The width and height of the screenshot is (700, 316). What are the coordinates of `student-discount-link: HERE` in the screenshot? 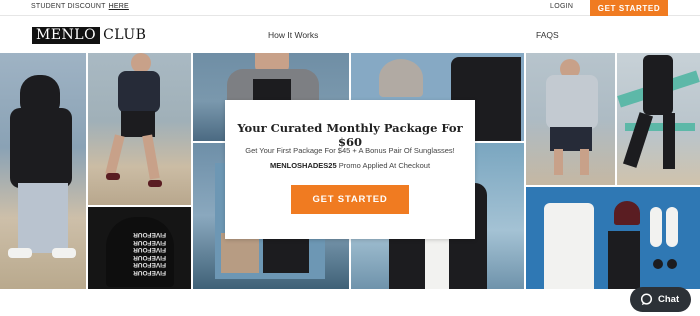 It's located at (119, 6).